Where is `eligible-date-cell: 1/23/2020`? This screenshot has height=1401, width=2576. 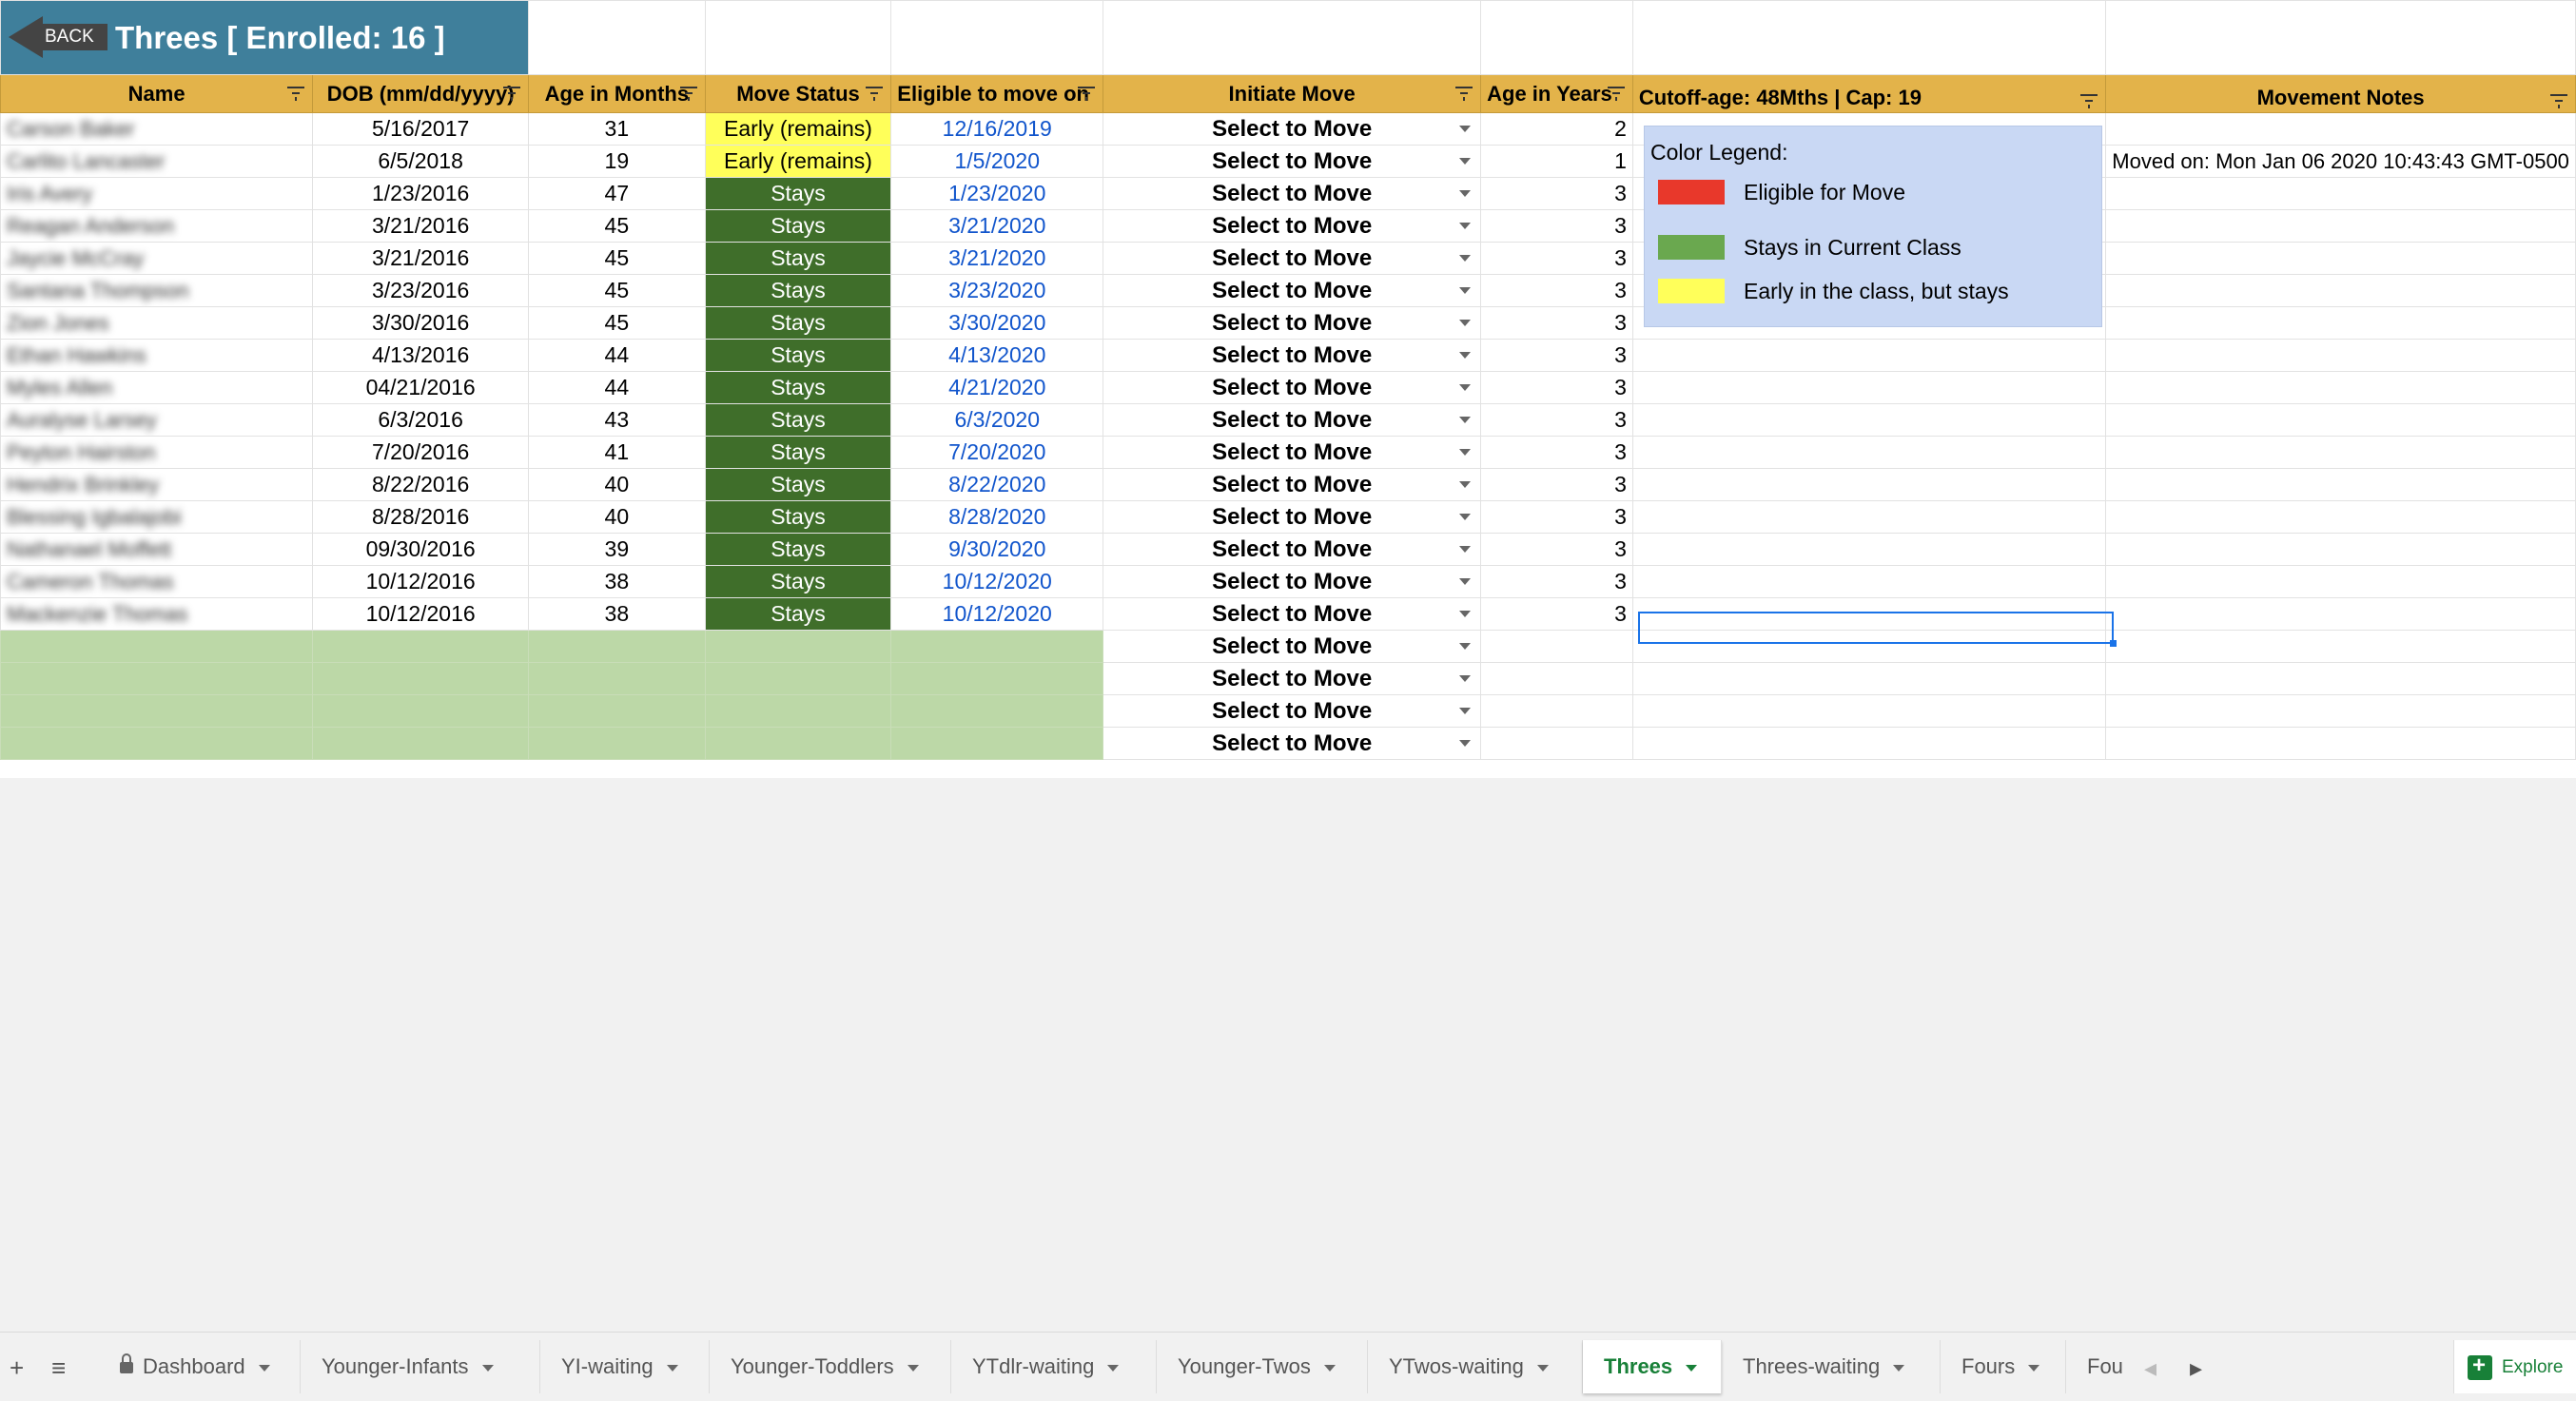 eligible-date-cell: 1/23/2020 is located at coordinates (997, 193).